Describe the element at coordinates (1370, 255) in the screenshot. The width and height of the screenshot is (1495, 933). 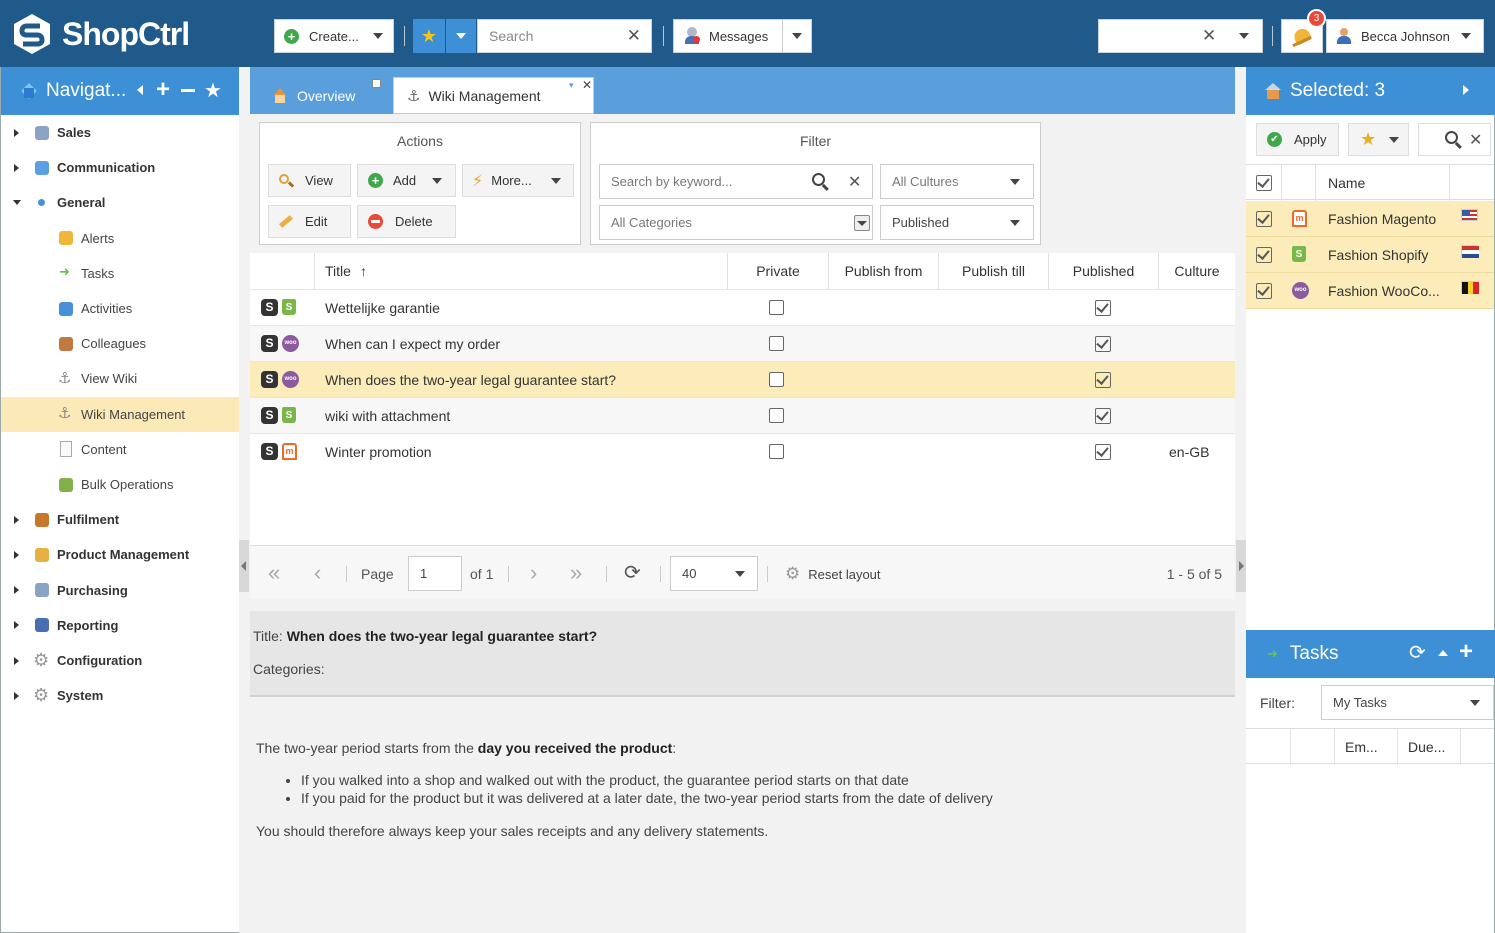
I see `selected-store-row: S Fashion Shopify` at that location.